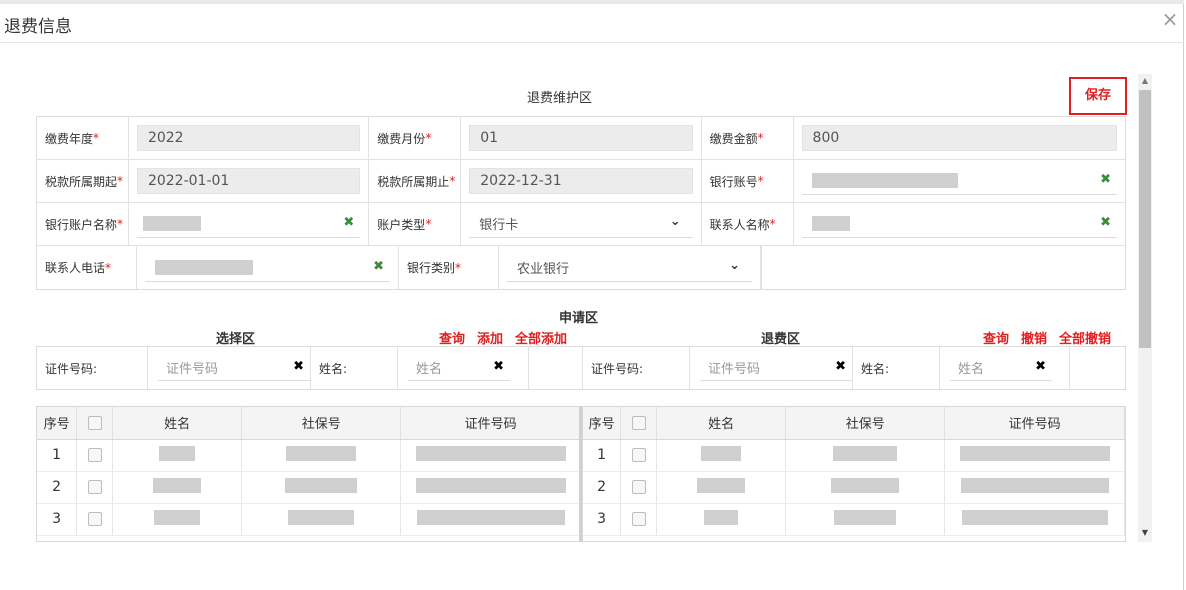  I want to click on account-type-select: 银行卡 ⌄, so click(581, 224).